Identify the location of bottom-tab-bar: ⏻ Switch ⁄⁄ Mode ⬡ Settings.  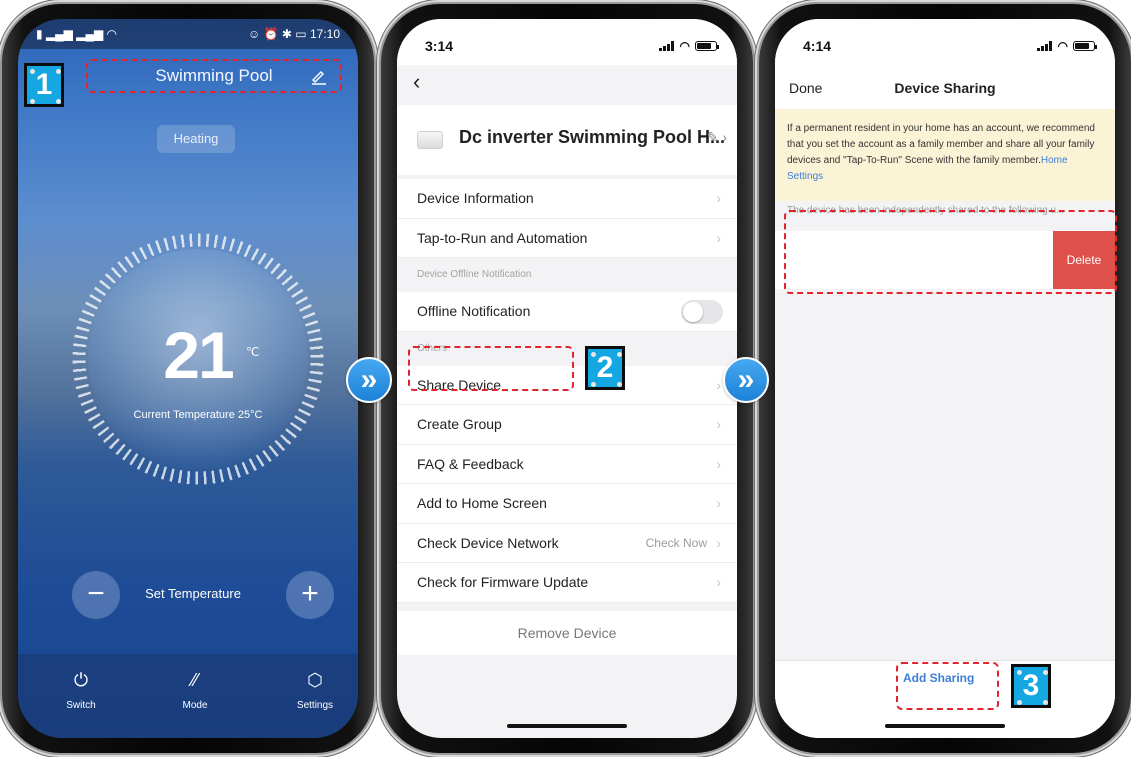
(188, 696).